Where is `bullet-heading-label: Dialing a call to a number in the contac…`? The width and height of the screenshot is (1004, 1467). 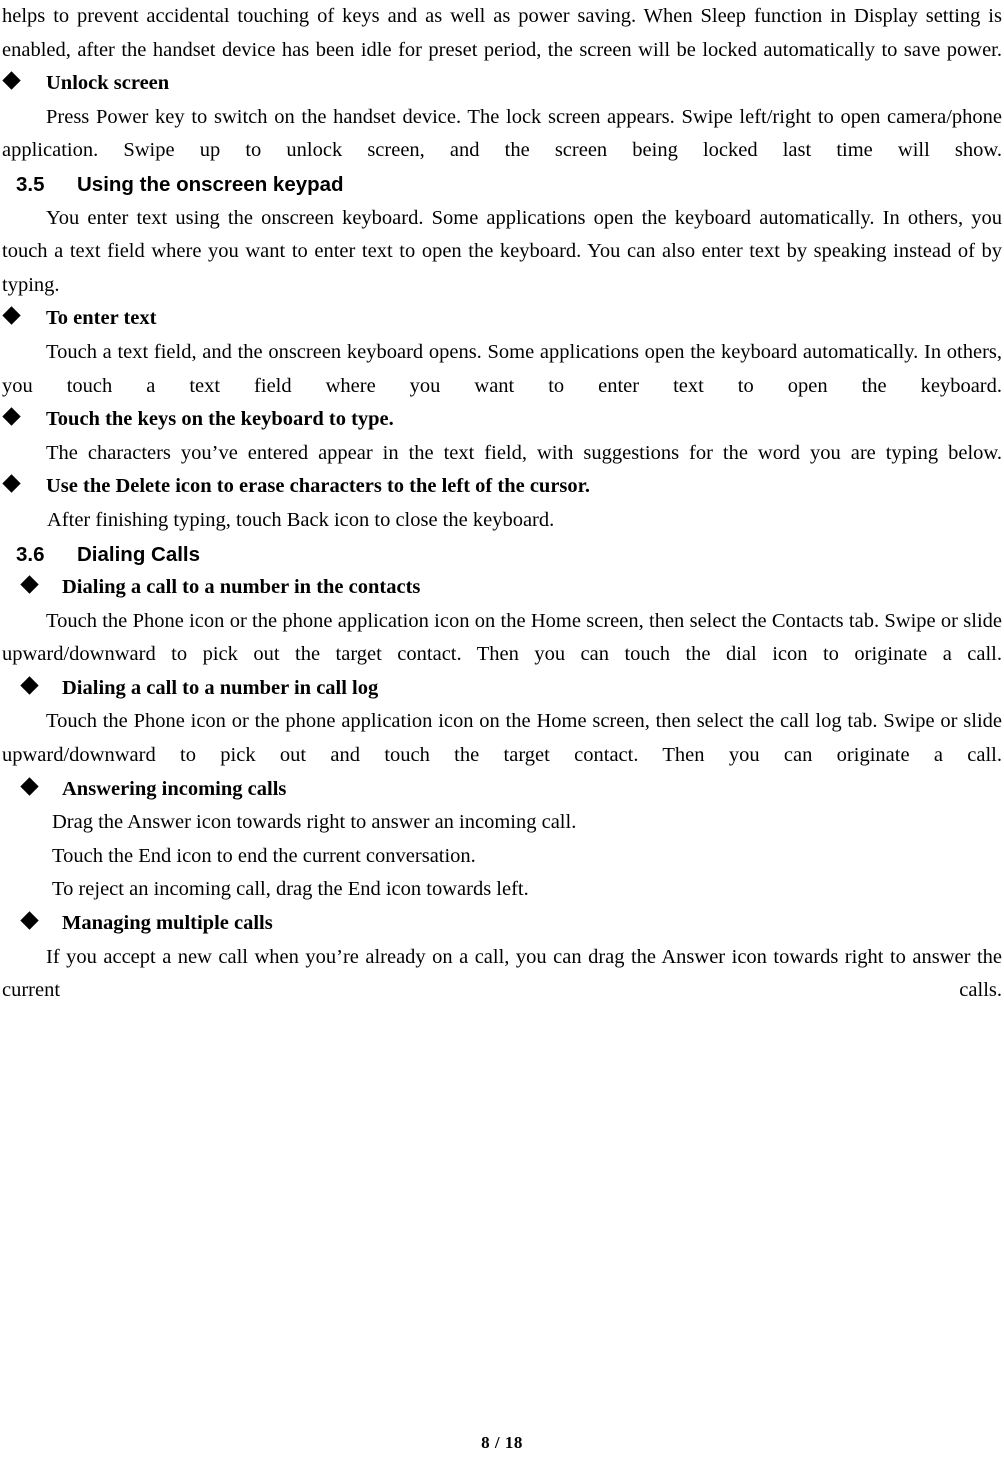 bullet-heading-label: Dialing a call to a number in the contac… is located at coordinates (241, 587).